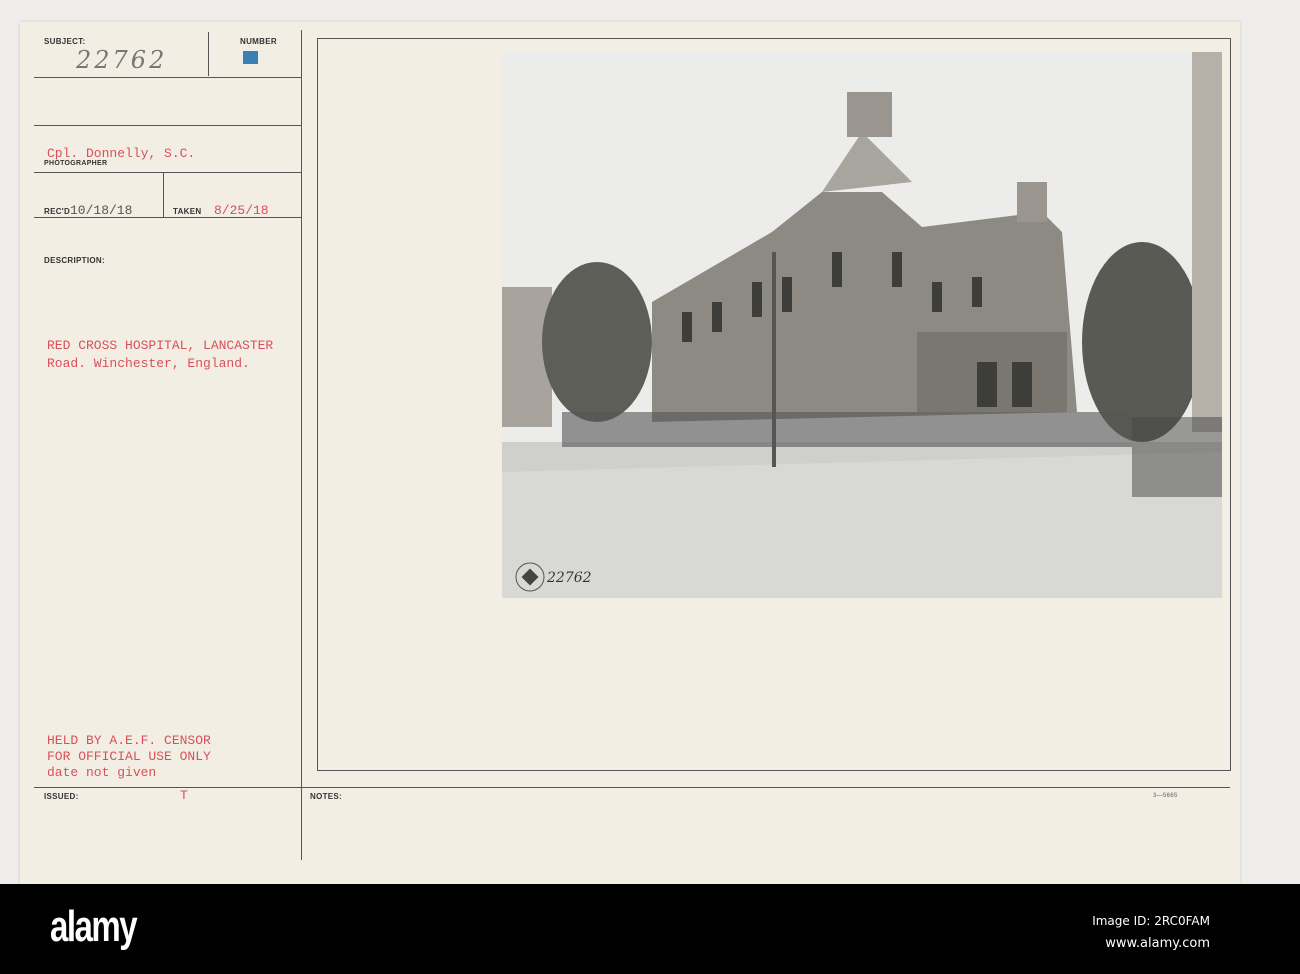 Image resolution: width=1300 pixels, height=974 pixels. Describe the element at coordinates (148, 363) in the screenshot. I see `description-line-2: Road. Winchester, England.` at that location.